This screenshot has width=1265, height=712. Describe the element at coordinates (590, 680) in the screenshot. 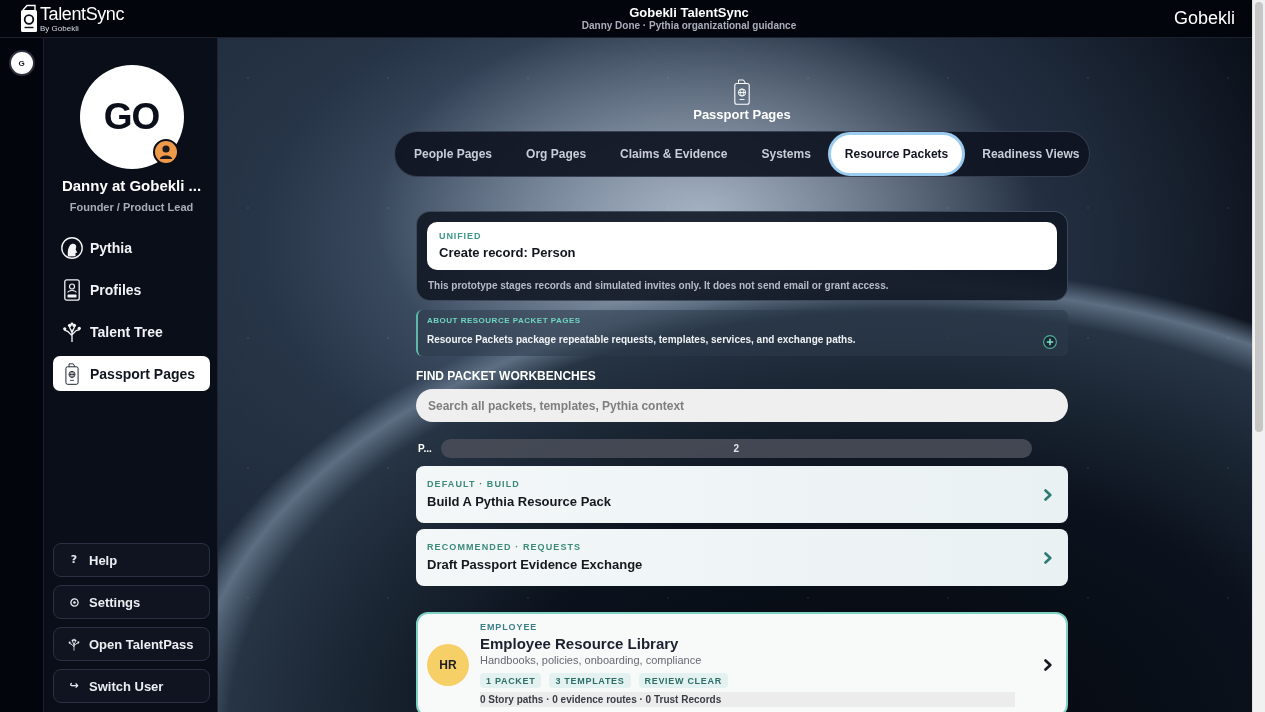

I see `tag-chip: 3 TEMPLATES` at that location.